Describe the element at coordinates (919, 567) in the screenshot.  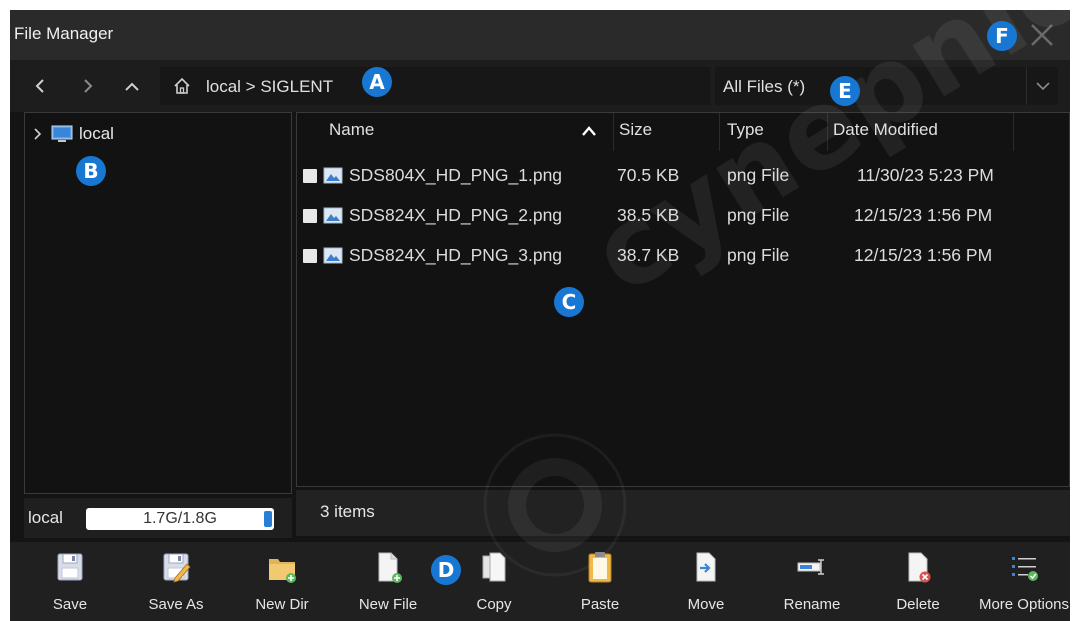
I see `delete-file-icon` at that location.